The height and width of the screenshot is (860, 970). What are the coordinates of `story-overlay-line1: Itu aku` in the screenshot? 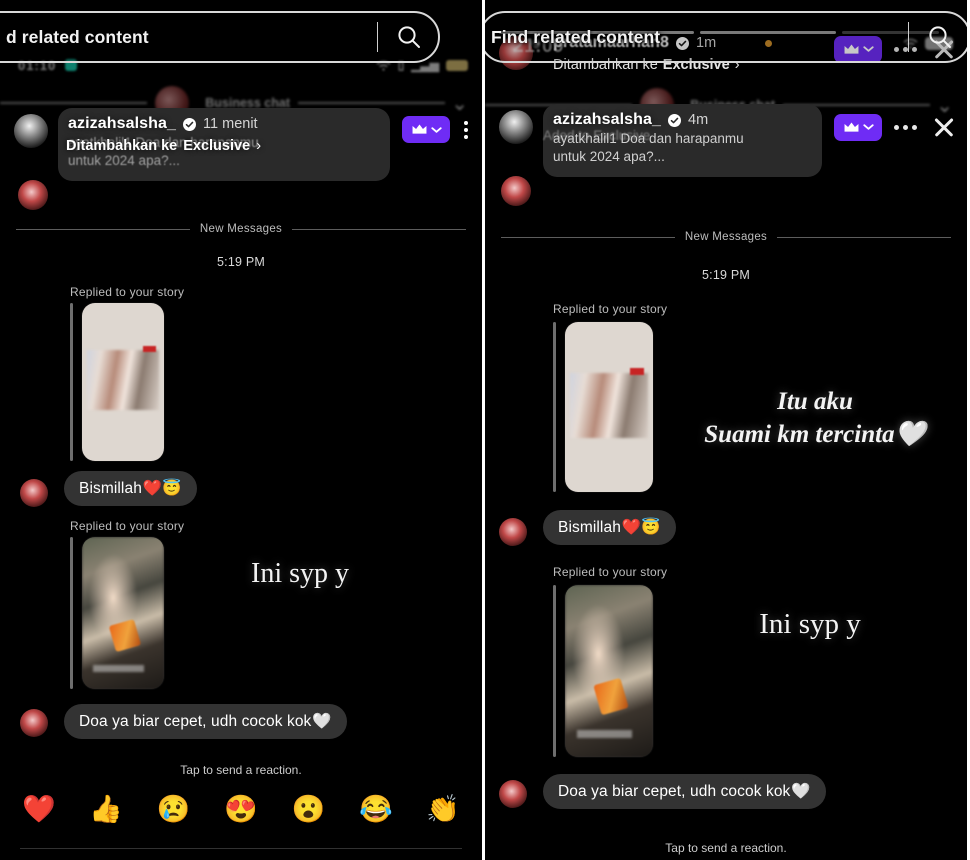 It's located at (815, 401).